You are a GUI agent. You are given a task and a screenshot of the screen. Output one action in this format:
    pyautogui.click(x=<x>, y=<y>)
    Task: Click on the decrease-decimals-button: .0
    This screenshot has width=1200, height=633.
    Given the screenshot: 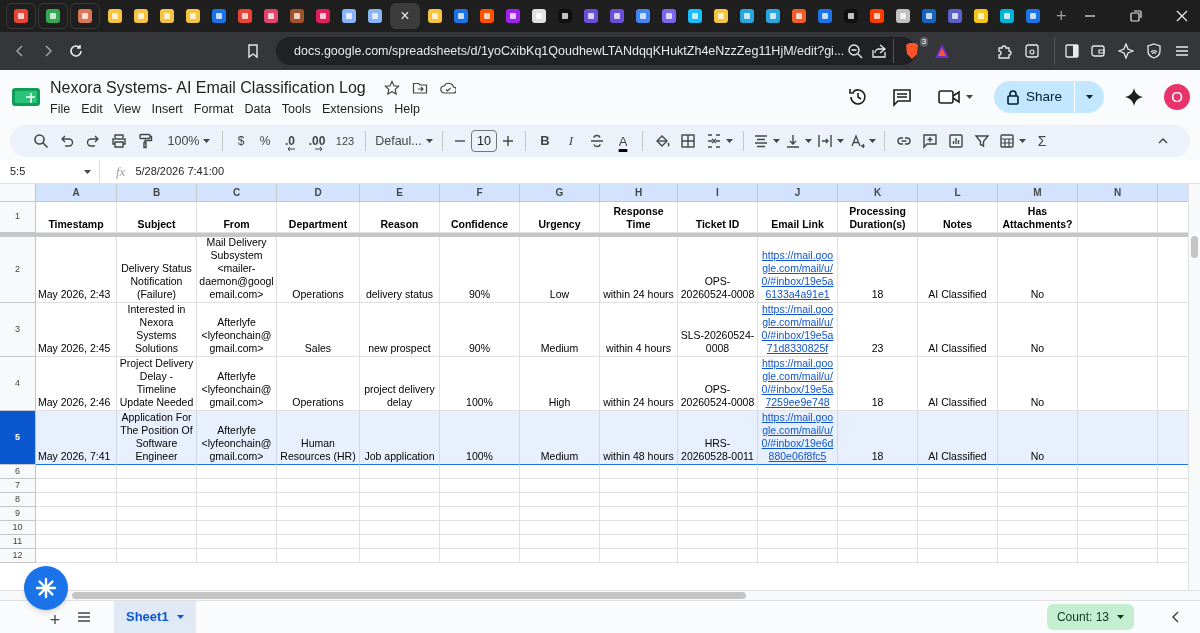 What is the action you would take?
    pyautogui.click(x=290, y=141)
    